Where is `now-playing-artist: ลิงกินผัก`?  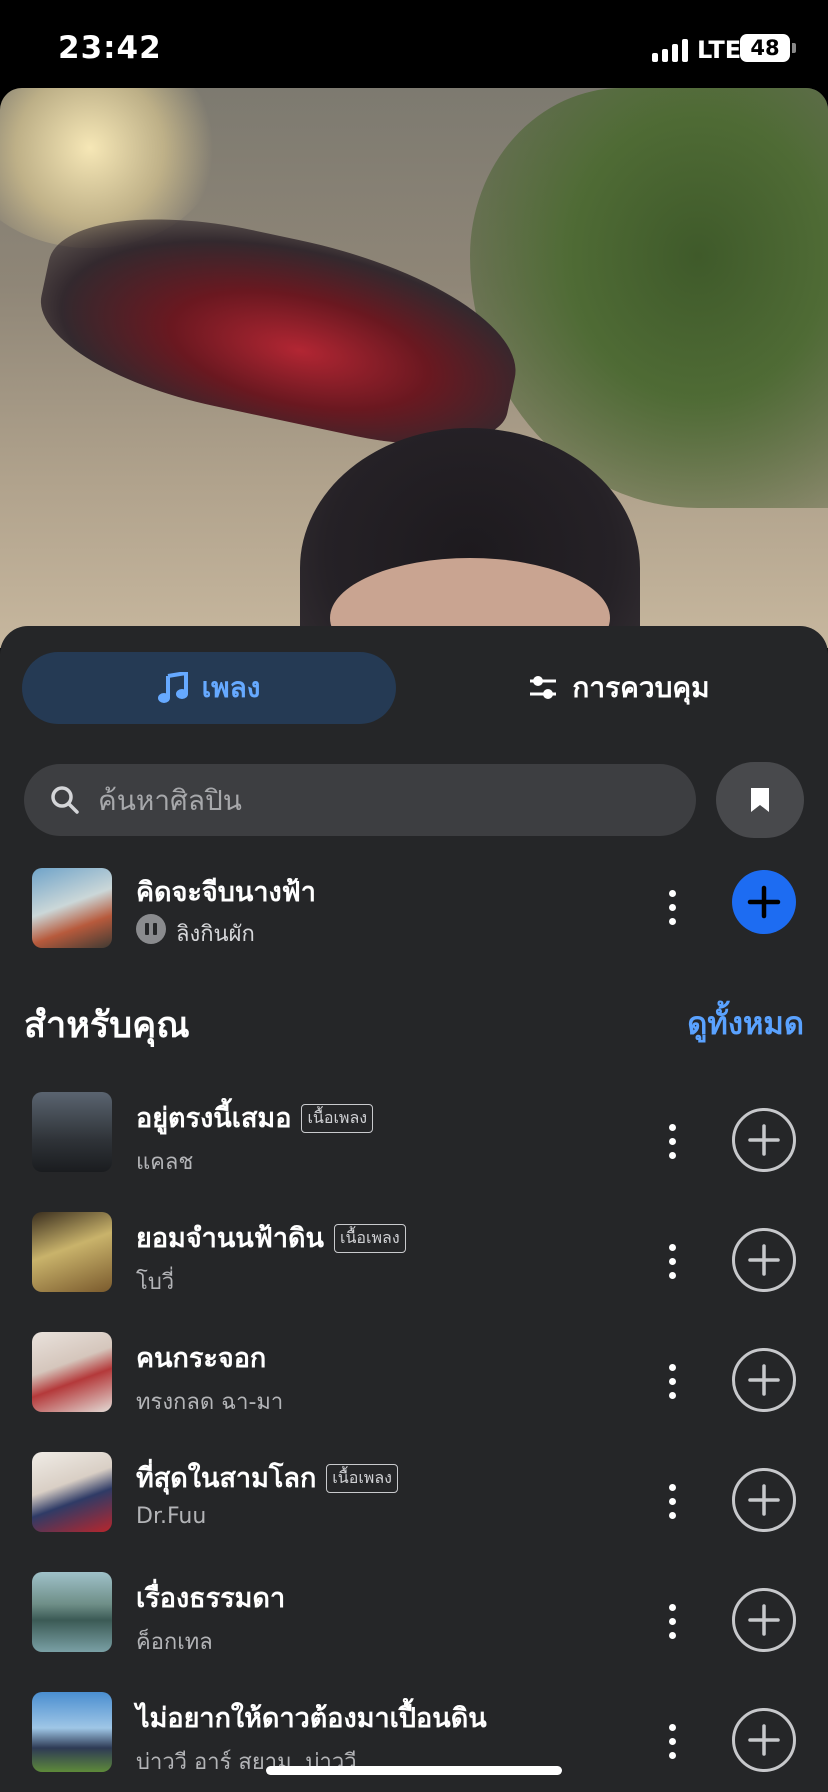
now-playing-artist: ลิงกินผัก is located at coordinates (215, 934).